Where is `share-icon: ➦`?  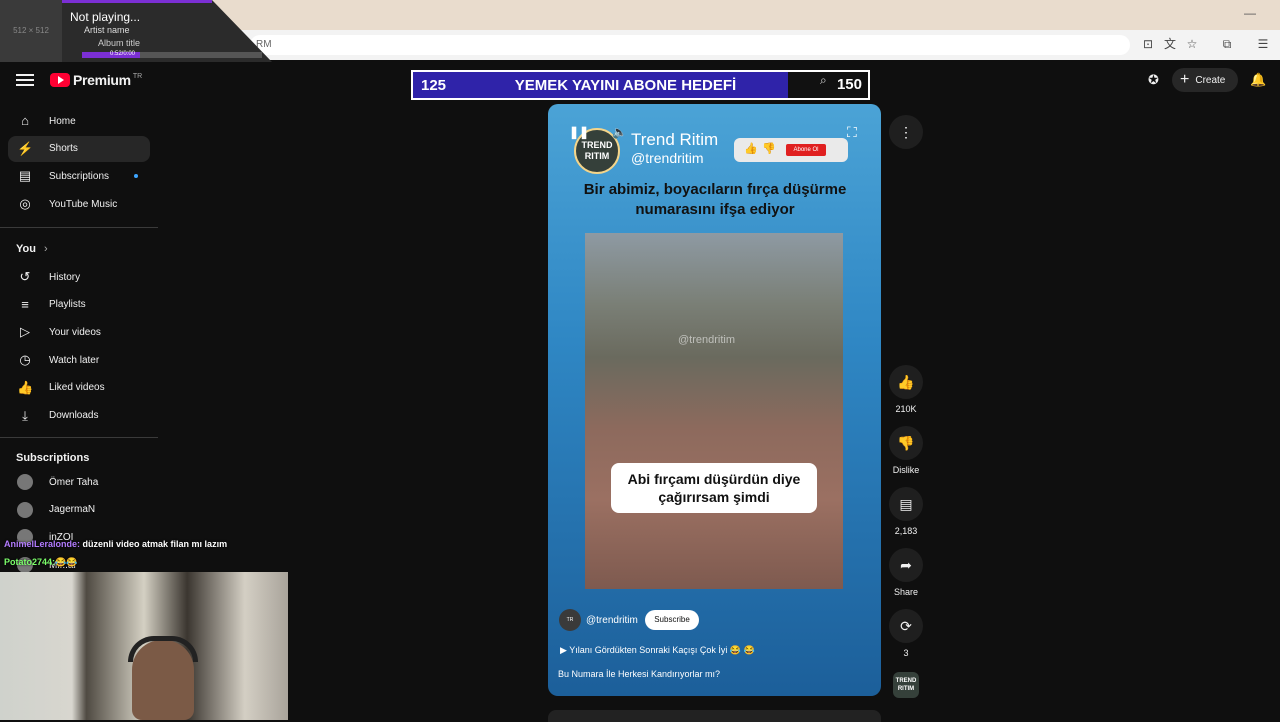
share-icon: ➦ is located at coordinates (906, 565).